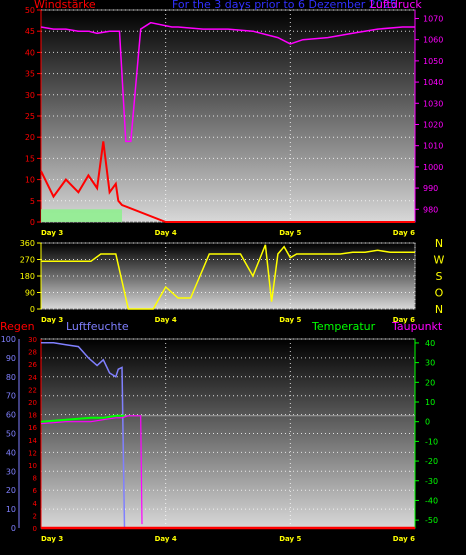 This screenshot has width=466, height=555. I want to click on y-tick-label-left: 40, so click(30, 52).